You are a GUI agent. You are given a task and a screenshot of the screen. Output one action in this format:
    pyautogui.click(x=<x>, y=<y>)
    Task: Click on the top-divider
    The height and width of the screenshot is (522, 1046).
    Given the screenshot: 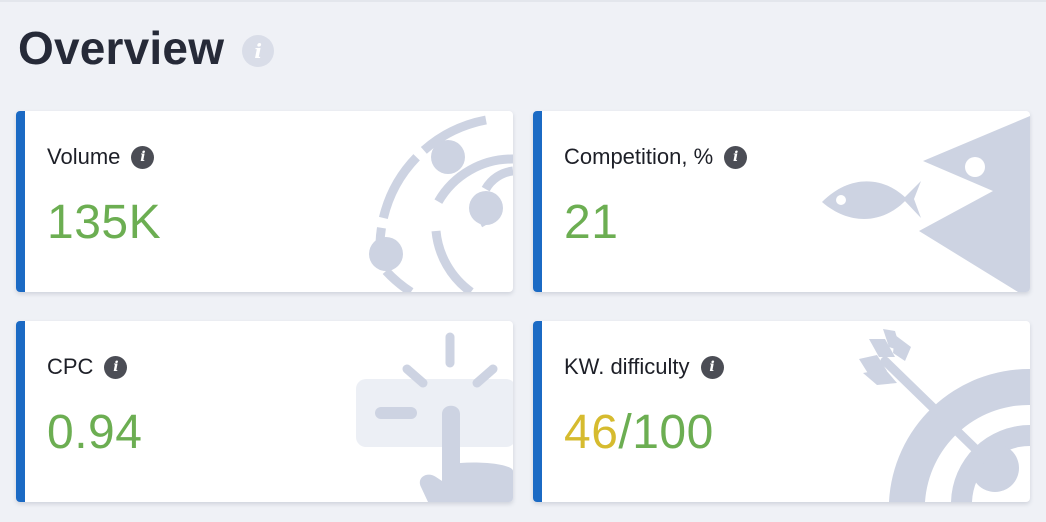 What is the action you would take?
    pyautogui.click(x=523, y=1)
    